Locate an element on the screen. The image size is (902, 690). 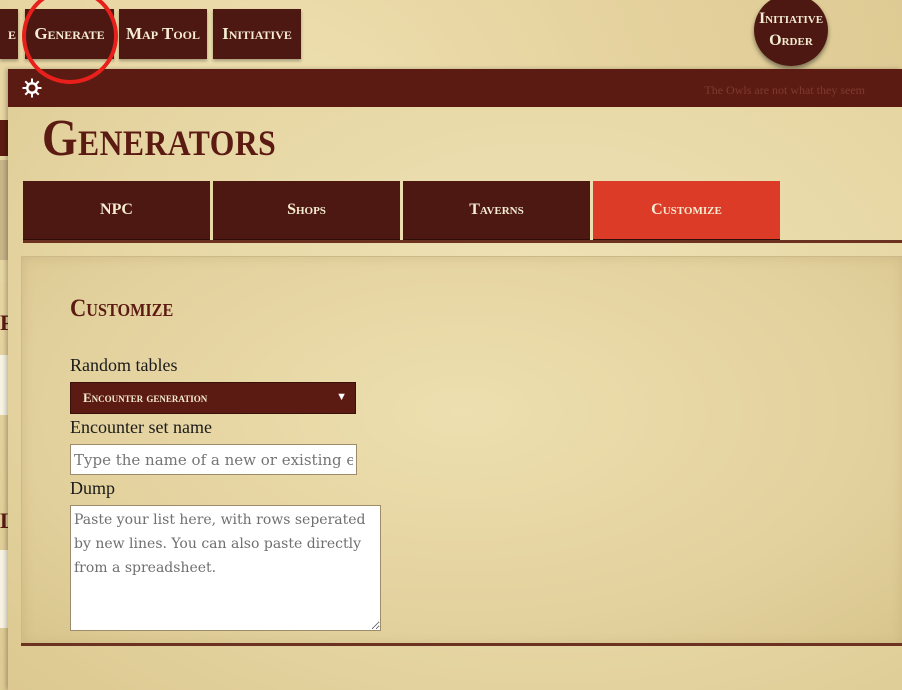
nav-generate-button: Generate is located at coordinates (69, 34).